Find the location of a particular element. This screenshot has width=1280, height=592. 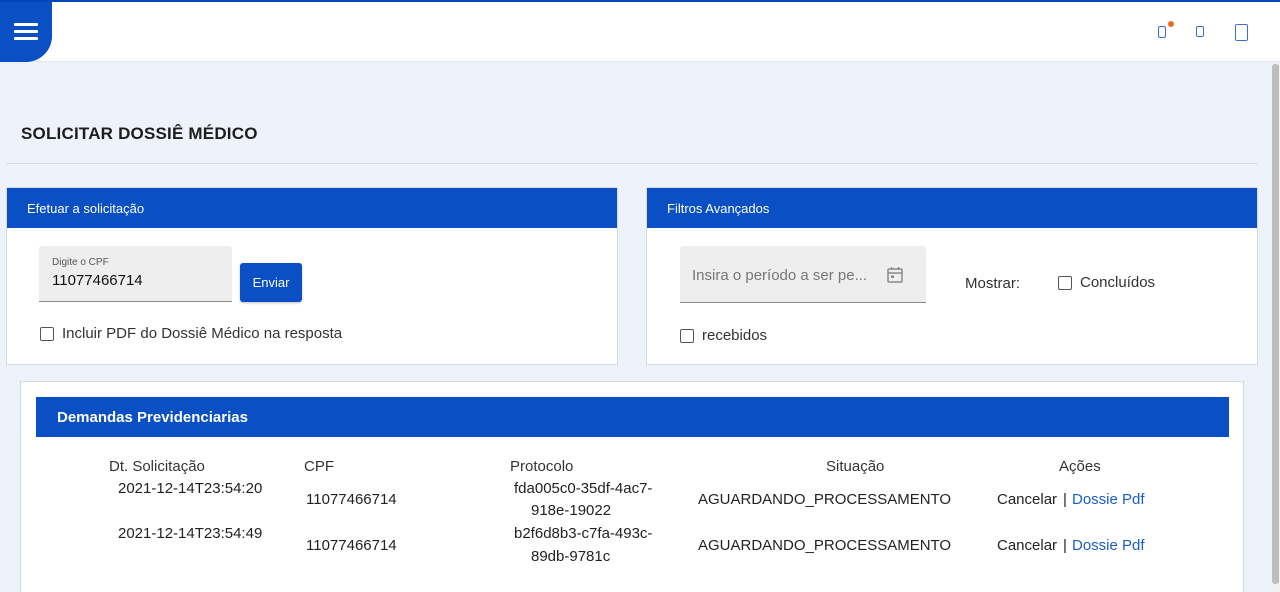

include-pdf-checkbox: Incluir PDF do Dossiê Médico na resposta is located at coordinates (191, 333).